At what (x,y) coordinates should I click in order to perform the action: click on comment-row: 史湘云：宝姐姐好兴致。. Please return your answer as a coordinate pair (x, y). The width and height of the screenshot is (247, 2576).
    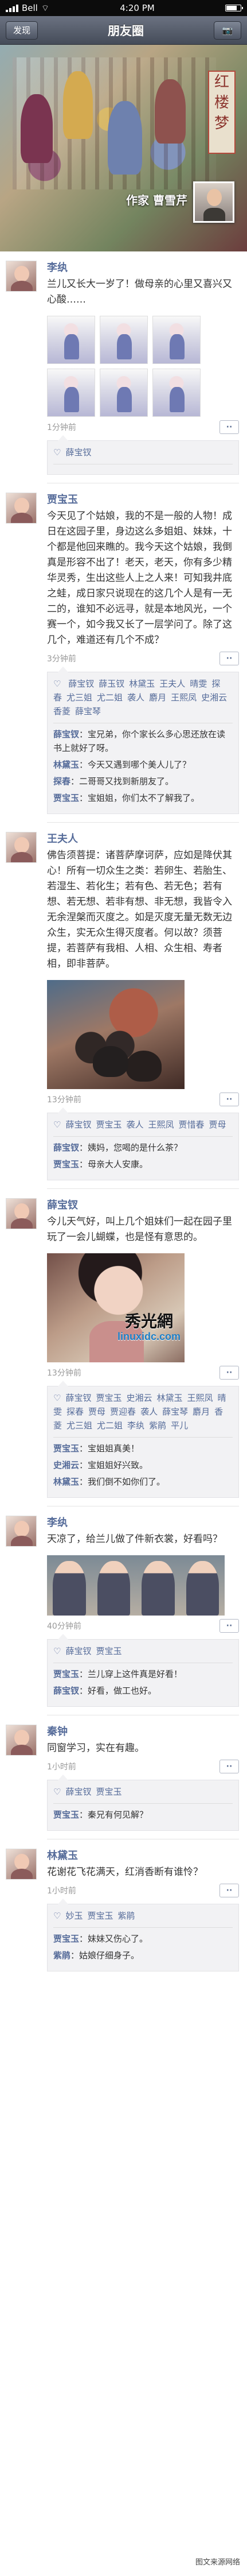
    Looking at the image, I should click on (143, 1465).